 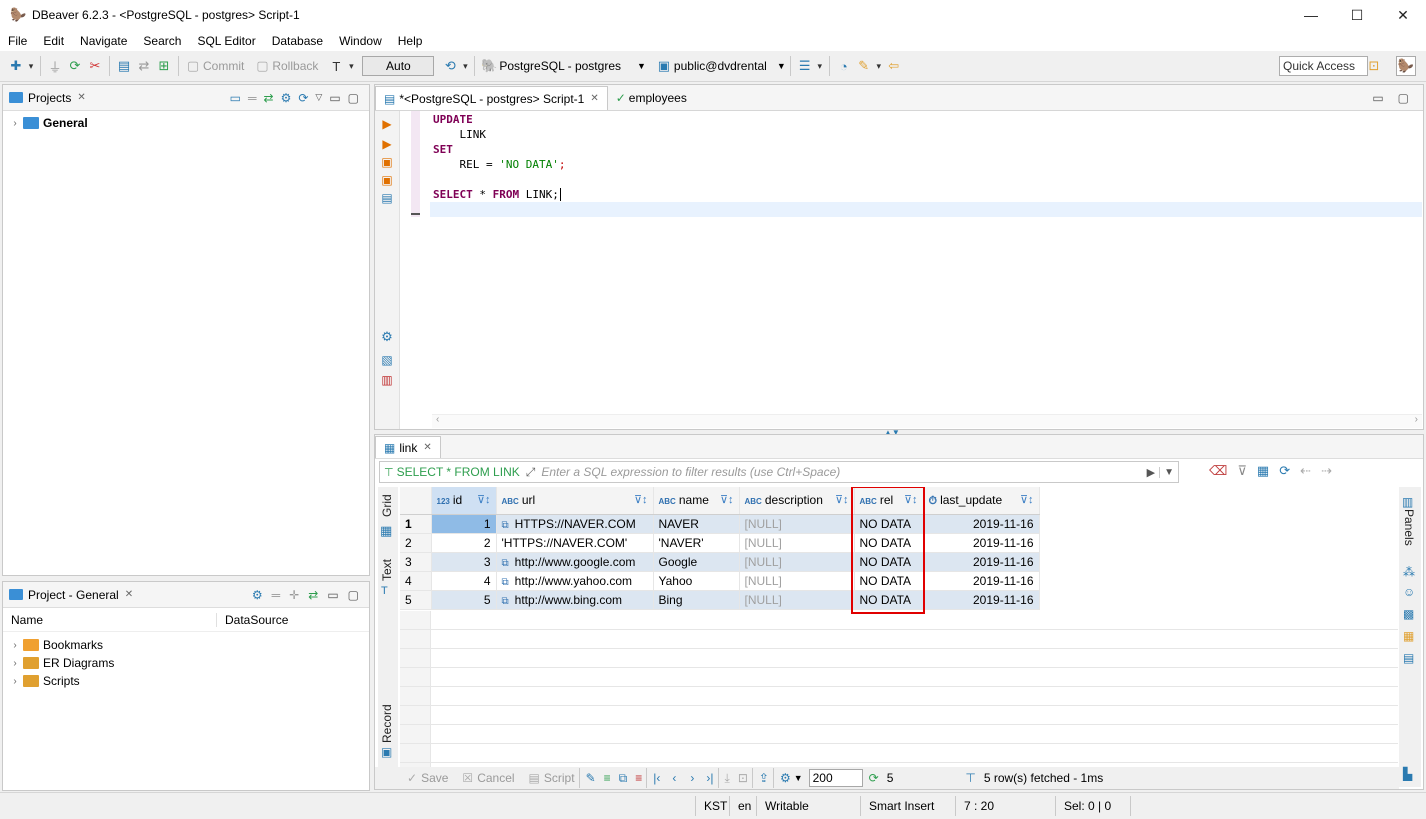 What do you see at coordinates (75, 66) in the screenshot?
I see `reconnect-icon: ⟳` at bounding box center [75, 66].